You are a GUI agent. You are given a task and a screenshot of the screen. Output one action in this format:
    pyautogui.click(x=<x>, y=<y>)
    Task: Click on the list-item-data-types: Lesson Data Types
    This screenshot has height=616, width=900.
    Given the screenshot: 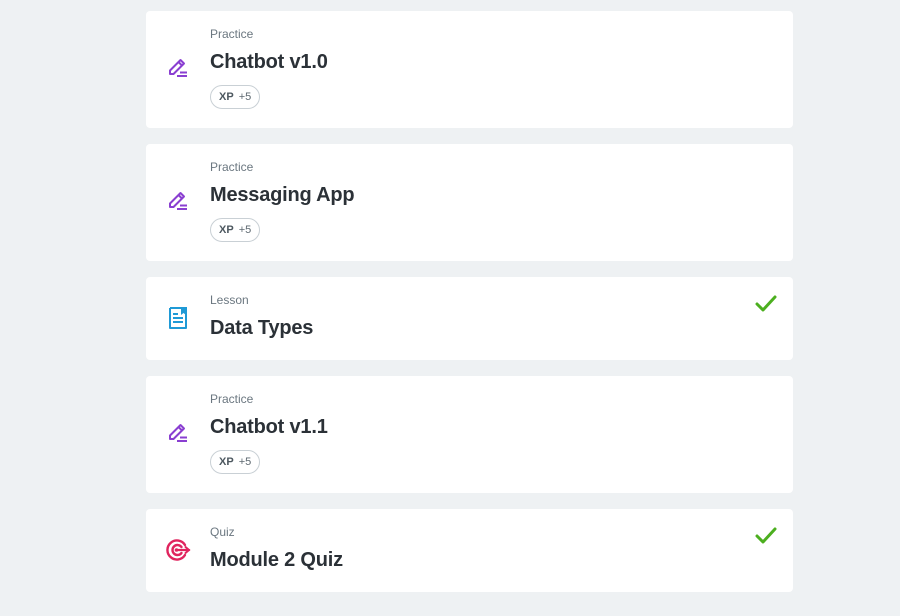 What is the action you would take?
    pyautogui.click(x=469, y=318)
    